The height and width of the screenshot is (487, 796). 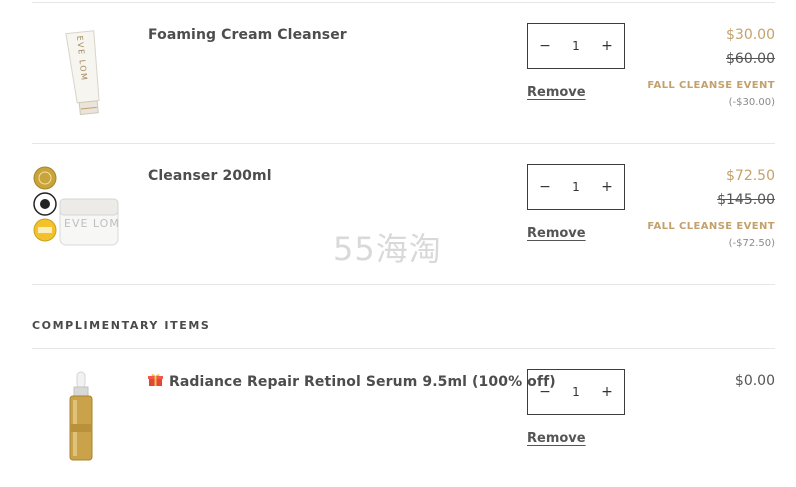 I want to click on product-image-serum, so click(x=80, y=425).